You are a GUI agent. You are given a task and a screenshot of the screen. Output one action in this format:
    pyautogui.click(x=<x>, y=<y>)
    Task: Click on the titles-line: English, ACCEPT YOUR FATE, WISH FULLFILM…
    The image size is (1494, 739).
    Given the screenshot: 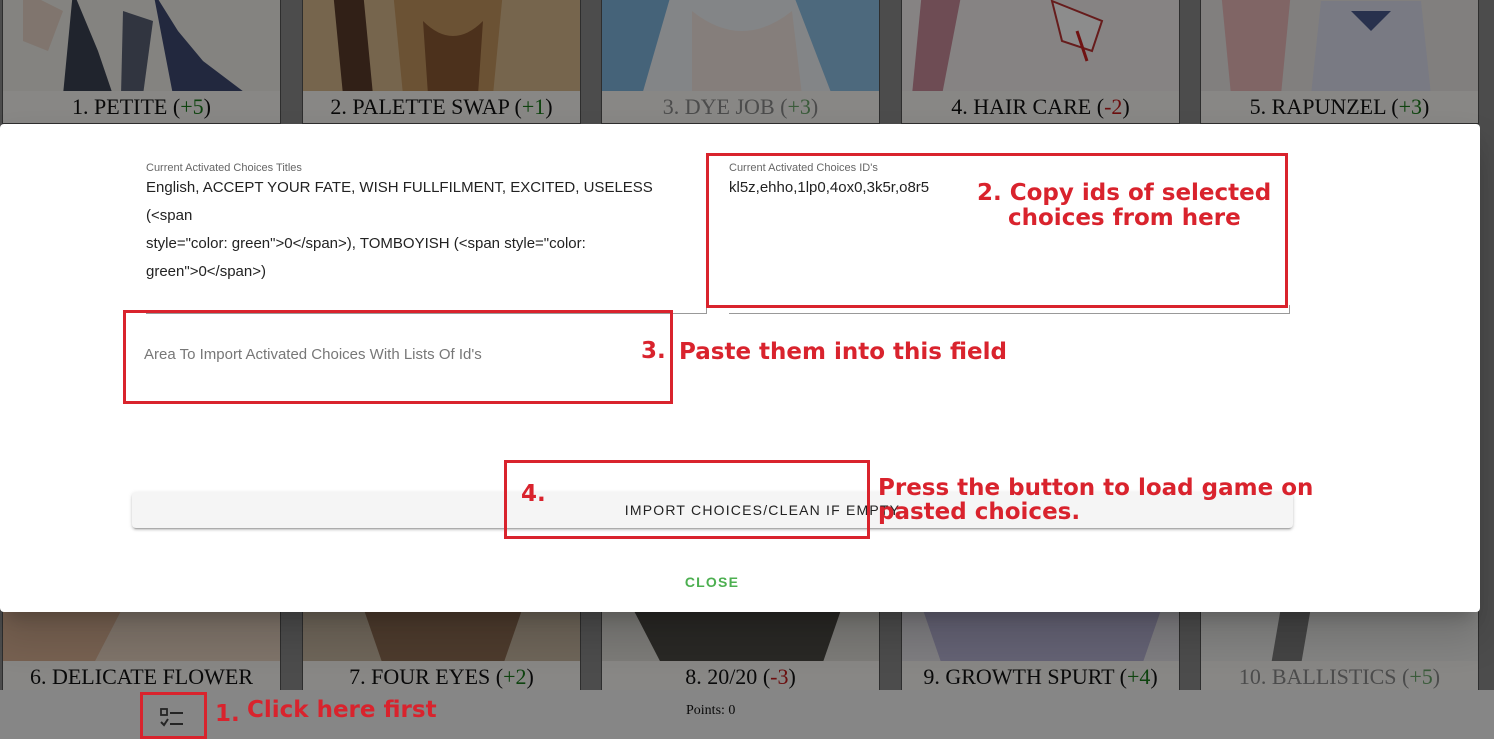 What is the action you would take?
    pyautogui.click(x=399, y=201)
    